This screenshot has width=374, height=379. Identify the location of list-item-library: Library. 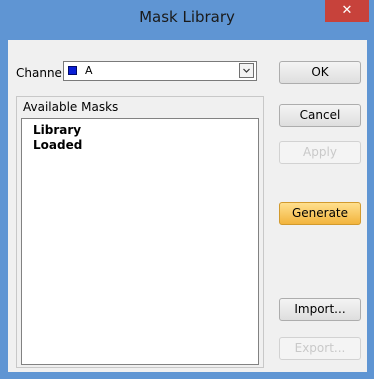
(57, 130).